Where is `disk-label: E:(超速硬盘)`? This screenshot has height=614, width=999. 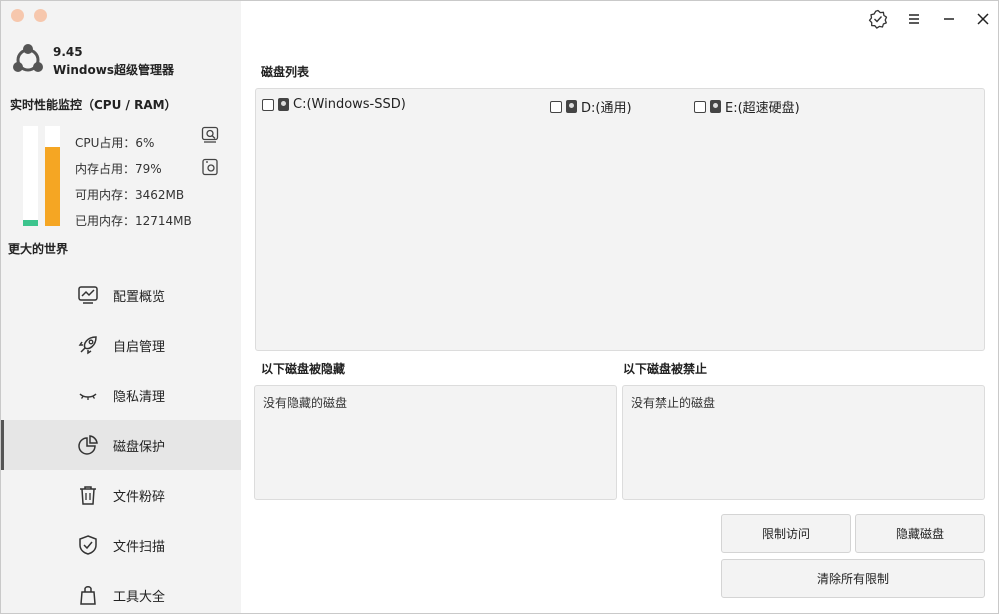
disk-label: E:(超速硬盘) is located at coordinates (762, 108).